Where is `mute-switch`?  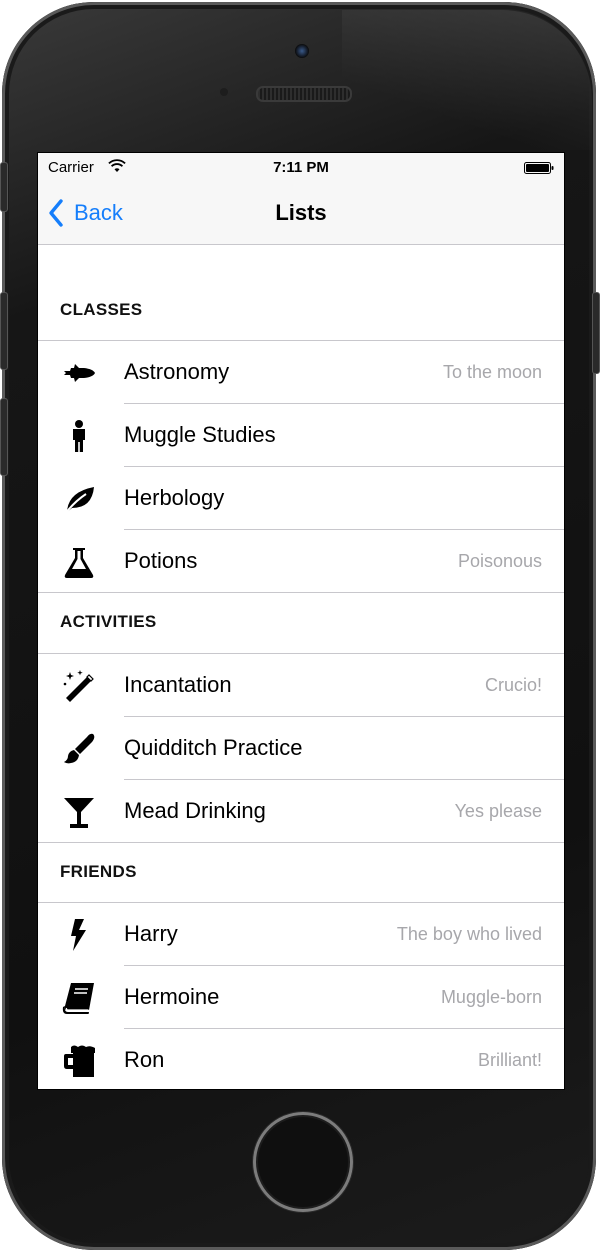 mute-switch is located at coordinates (4, 187).